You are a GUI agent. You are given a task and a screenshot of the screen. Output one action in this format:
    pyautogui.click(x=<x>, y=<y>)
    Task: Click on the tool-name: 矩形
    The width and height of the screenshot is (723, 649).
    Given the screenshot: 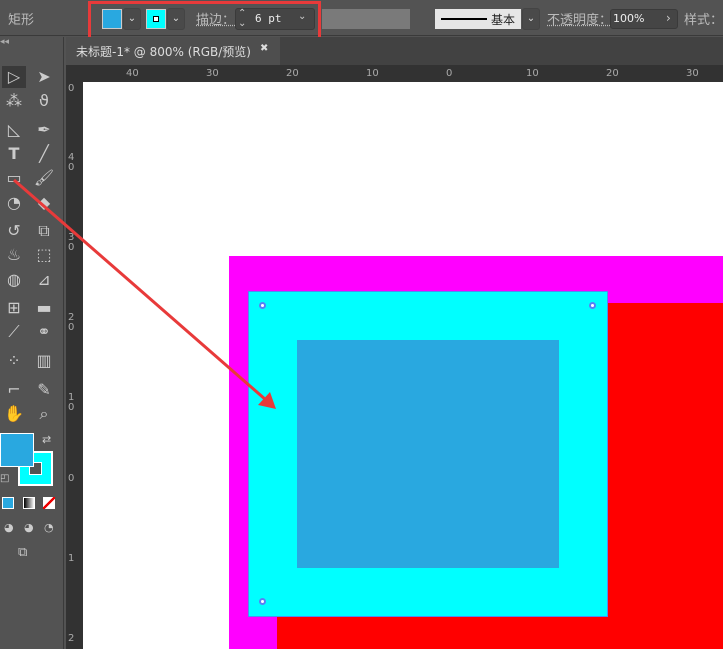 What is the action you would take?
    pyautogui.click(x=21, y=20)
    